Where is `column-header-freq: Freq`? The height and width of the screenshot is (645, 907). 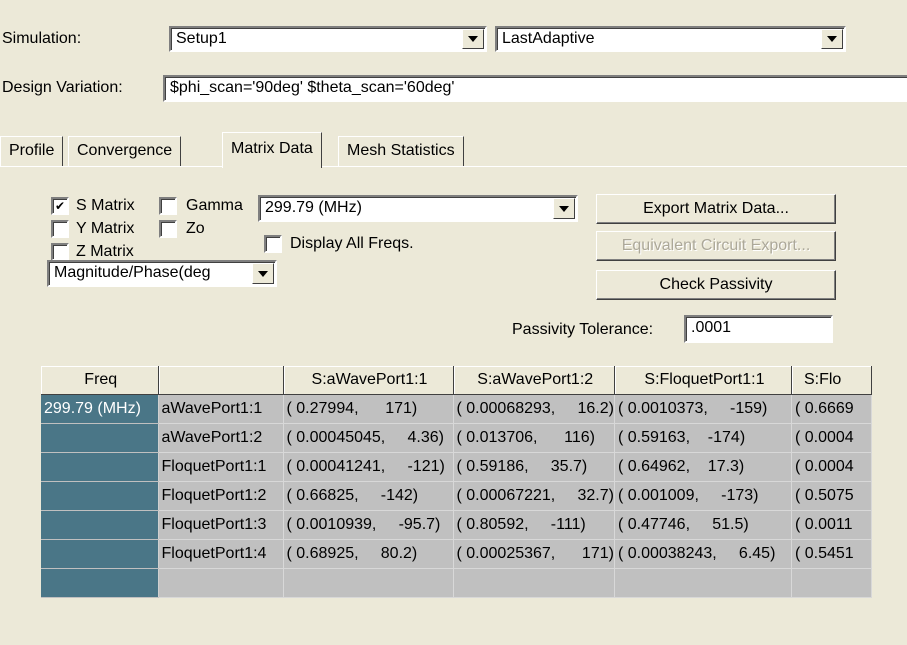 column-header-freq: Freq is located at coordinates (100, 380).